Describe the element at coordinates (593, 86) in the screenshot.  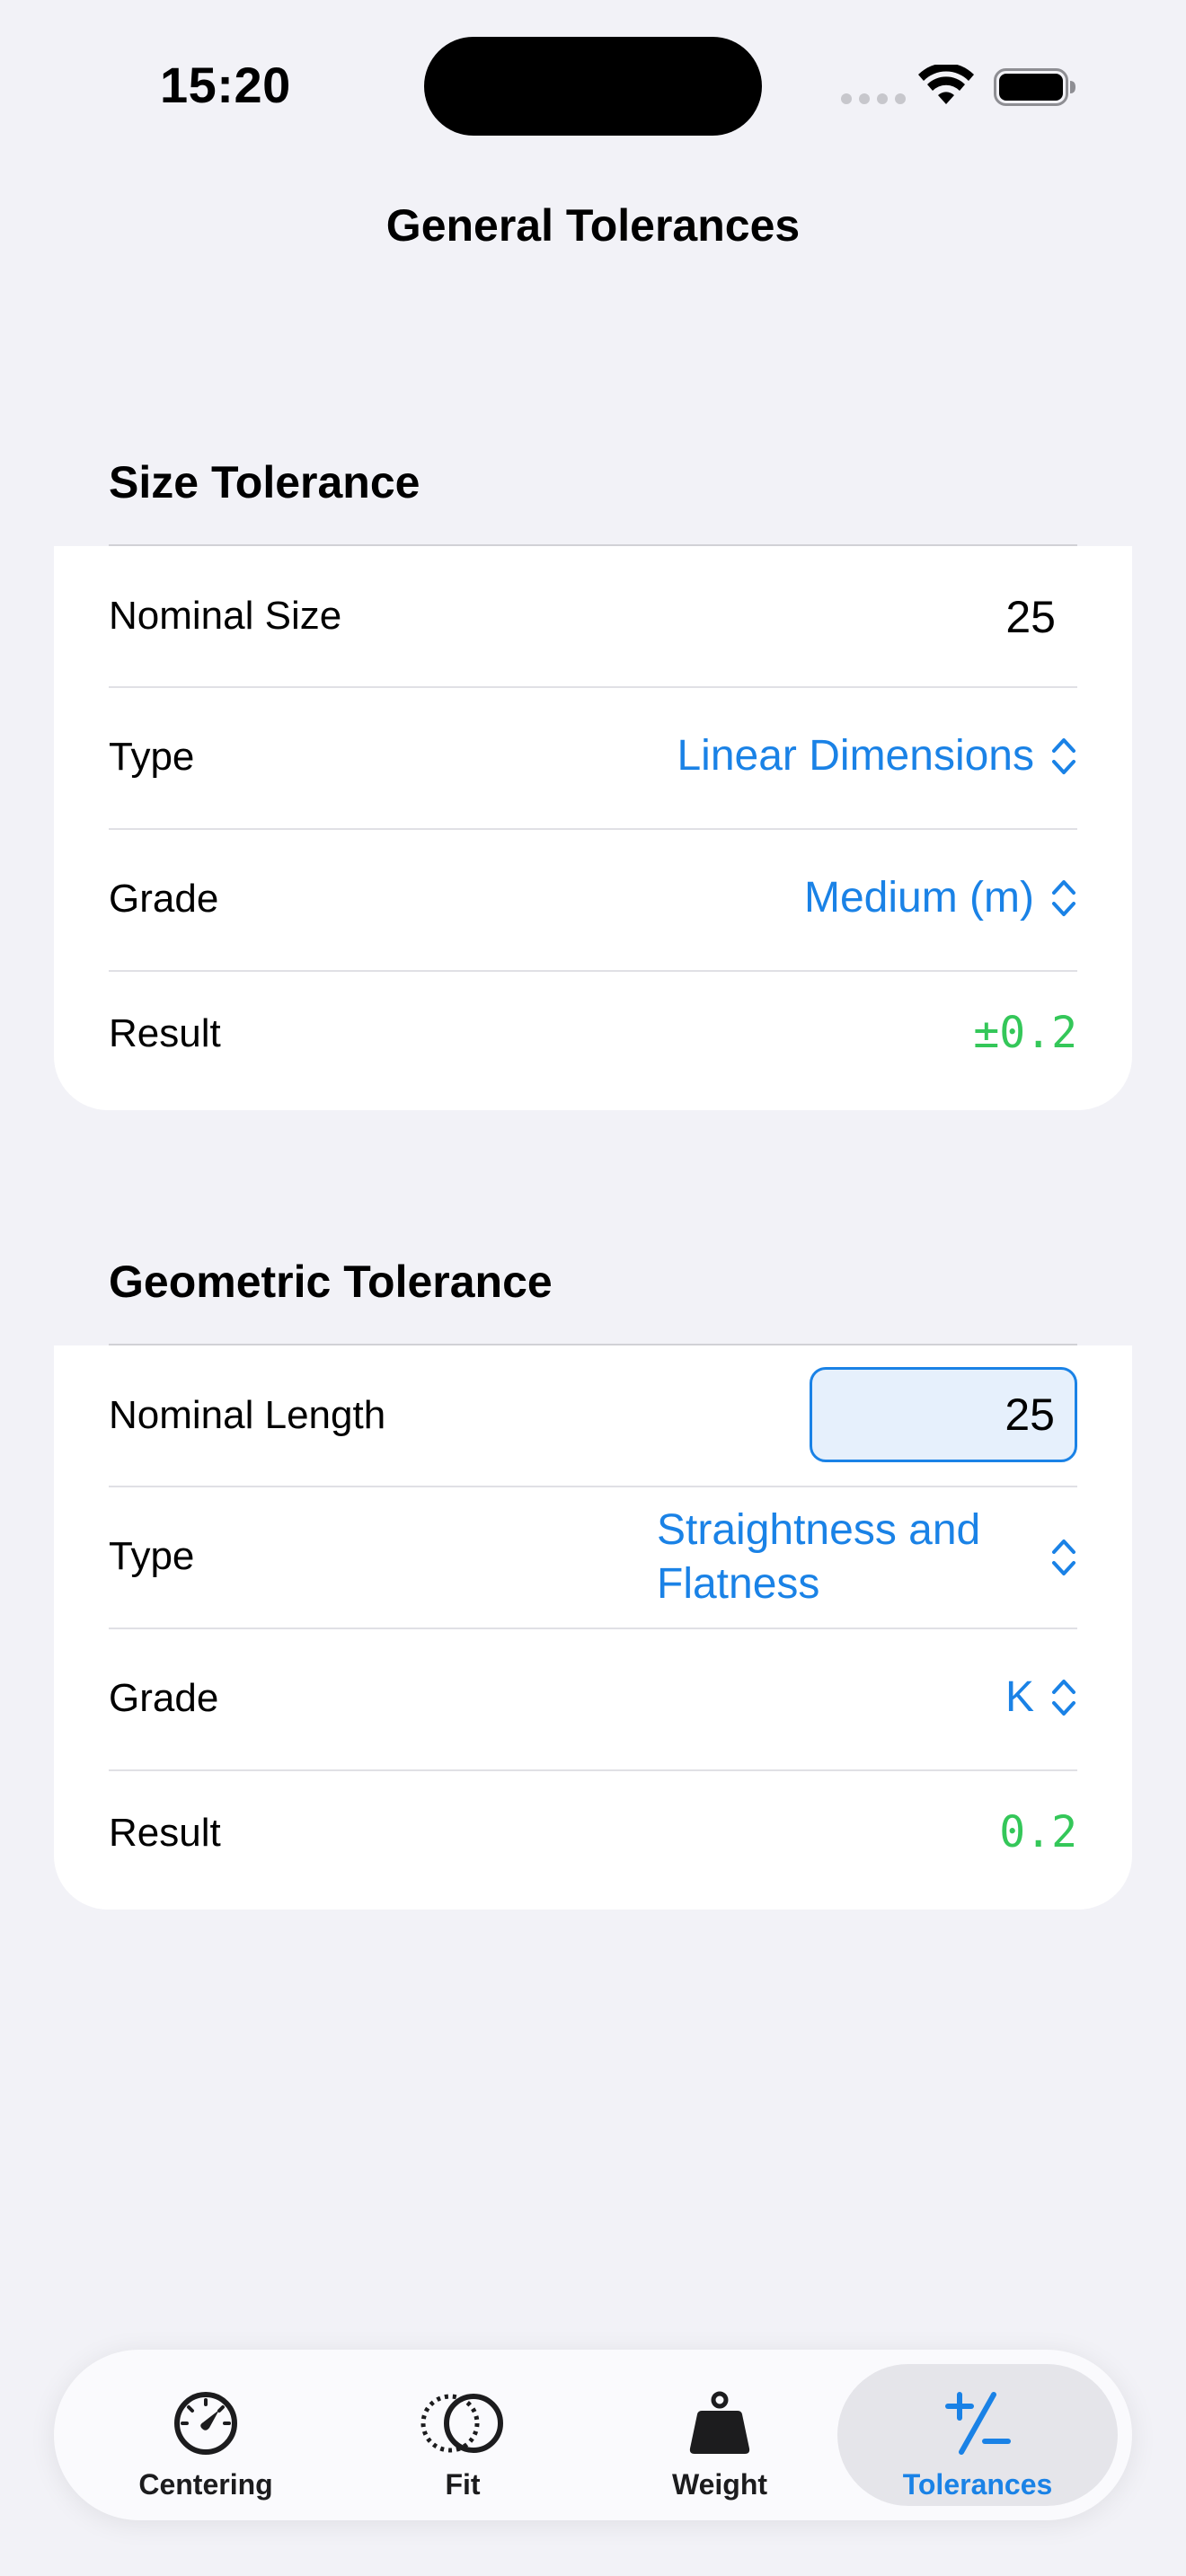
I see `dynamic-island` at that location.